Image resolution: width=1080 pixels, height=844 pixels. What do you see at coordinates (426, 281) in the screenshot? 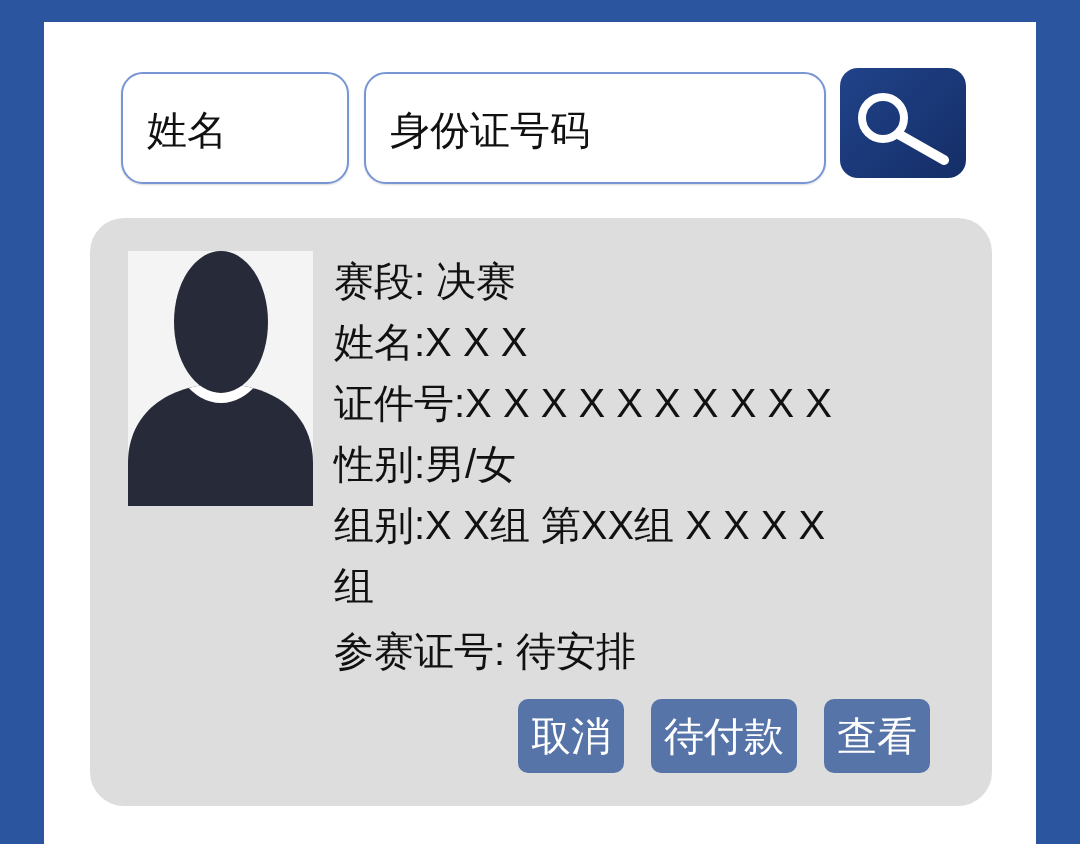
I see `info-text: 赛段: 决赛` at bounding box center [426, 281].